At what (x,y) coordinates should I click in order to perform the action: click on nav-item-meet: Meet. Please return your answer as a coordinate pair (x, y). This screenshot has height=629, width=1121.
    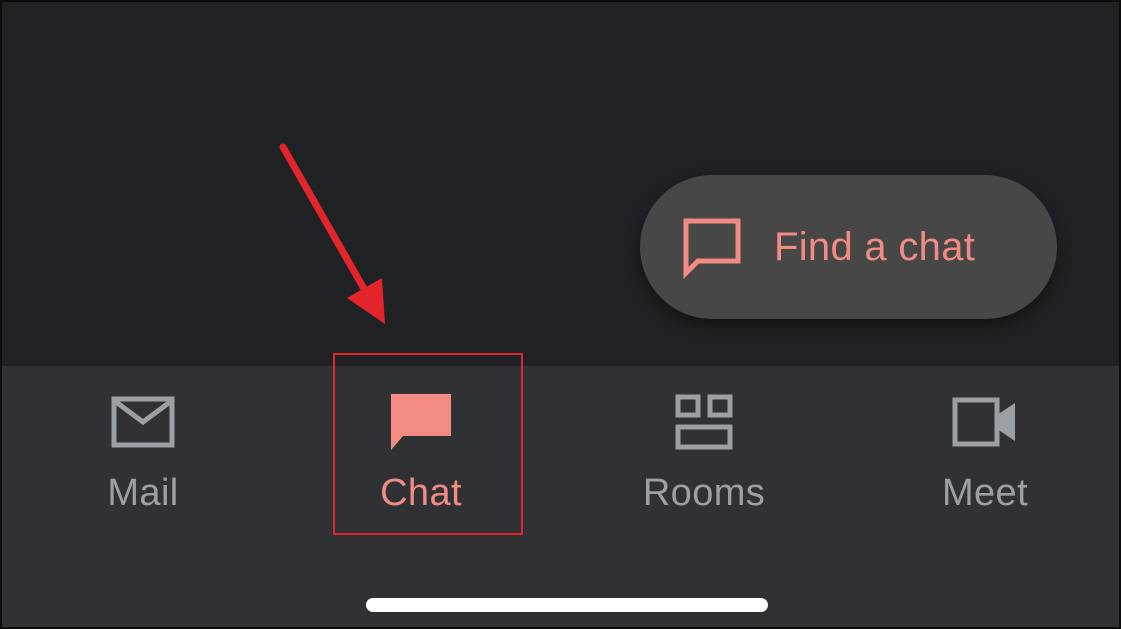
    Looking at the image, I should click on (985, 453).